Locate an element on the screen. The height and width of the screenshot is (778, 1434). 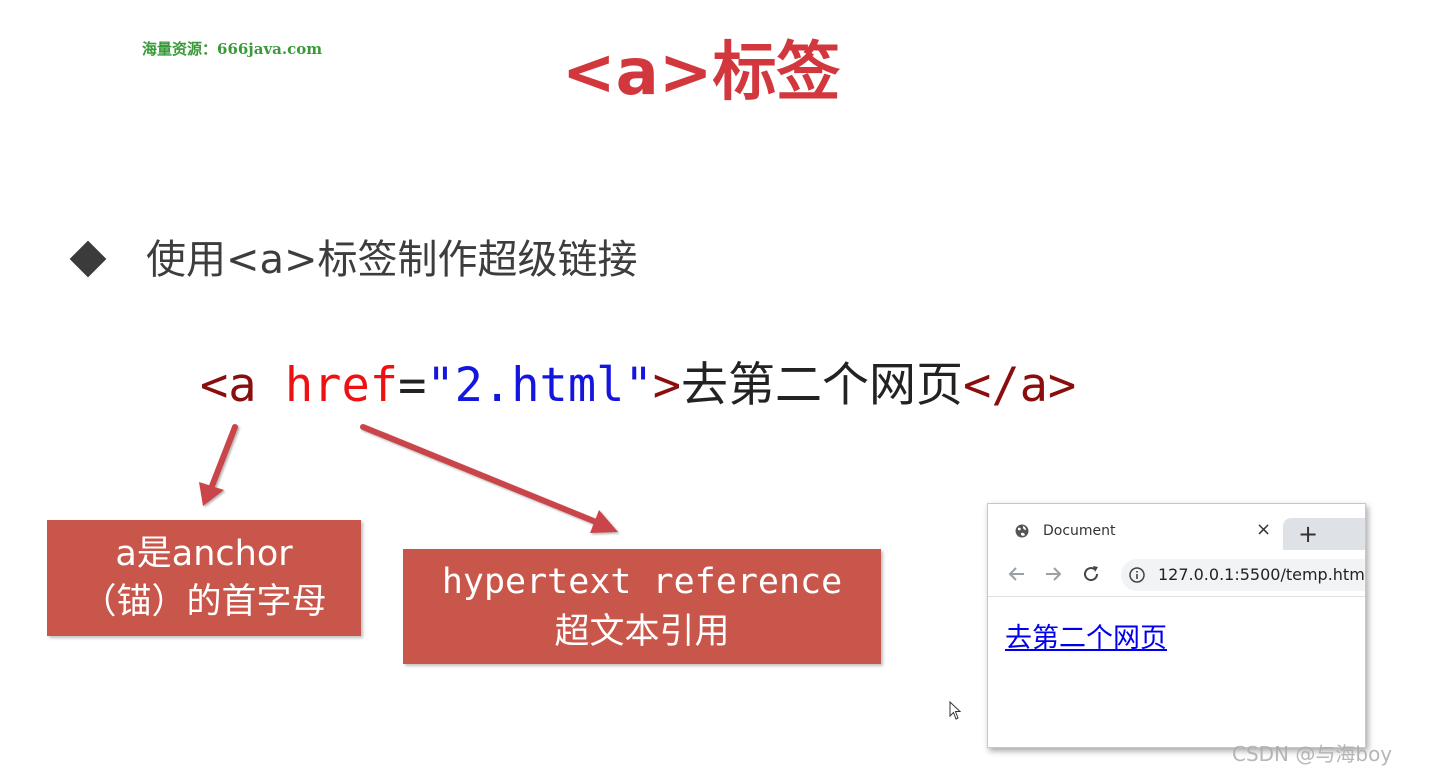
reload-icon is located at coordinates (1091, 574).